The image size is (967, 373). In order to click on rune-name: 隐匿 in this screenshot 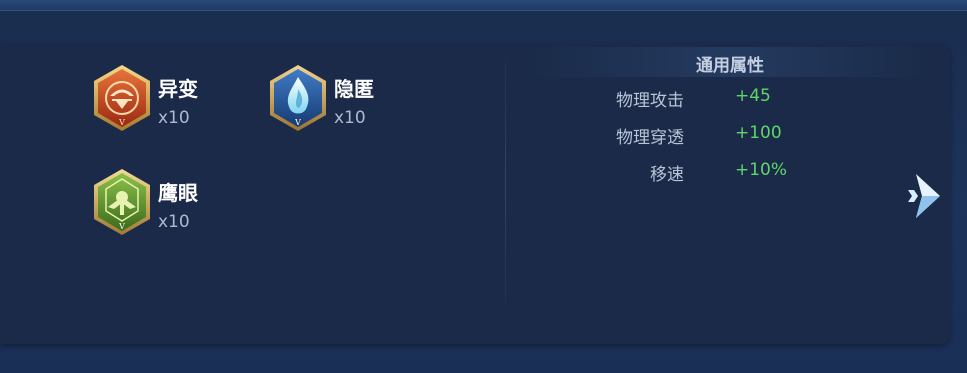, I will do `click(354, 89)`.